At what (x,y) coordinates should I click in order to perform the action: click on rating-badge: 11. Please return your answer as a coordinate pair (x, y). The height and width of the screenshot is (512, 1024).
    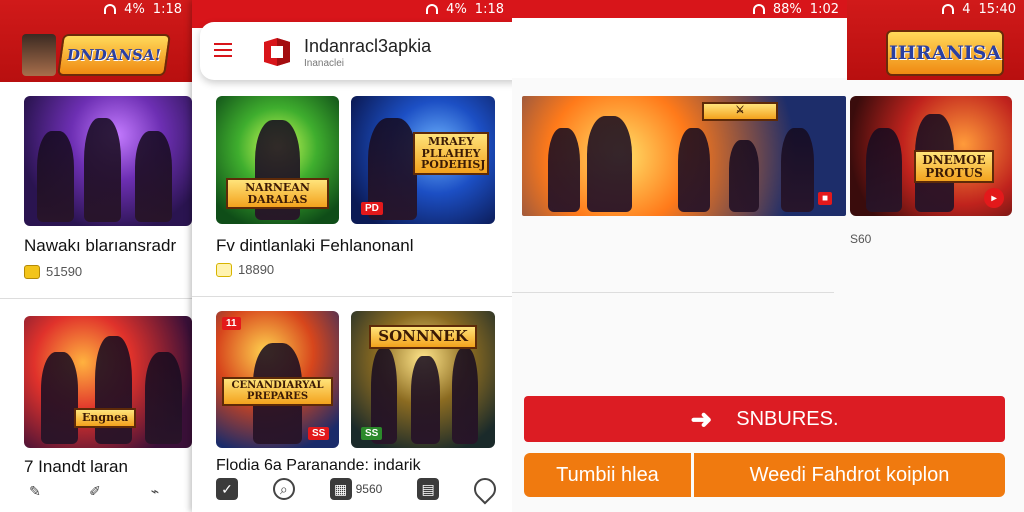
    Looking at the image, I should click on (231, 323).